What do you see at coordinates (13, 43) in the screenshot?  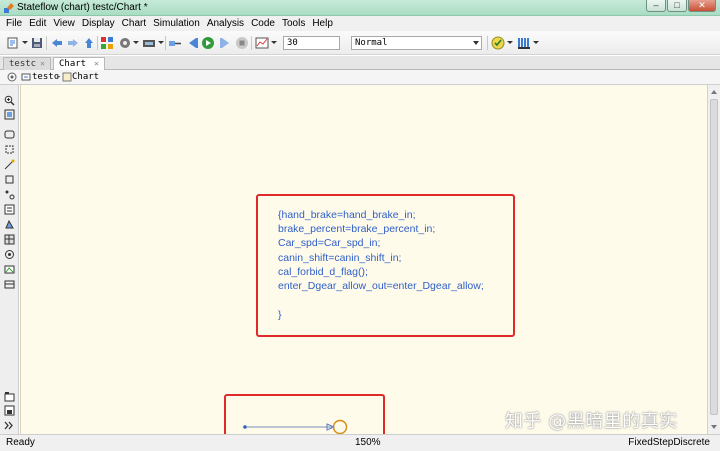 I see `new-icon` at bounding box center [13, 43].